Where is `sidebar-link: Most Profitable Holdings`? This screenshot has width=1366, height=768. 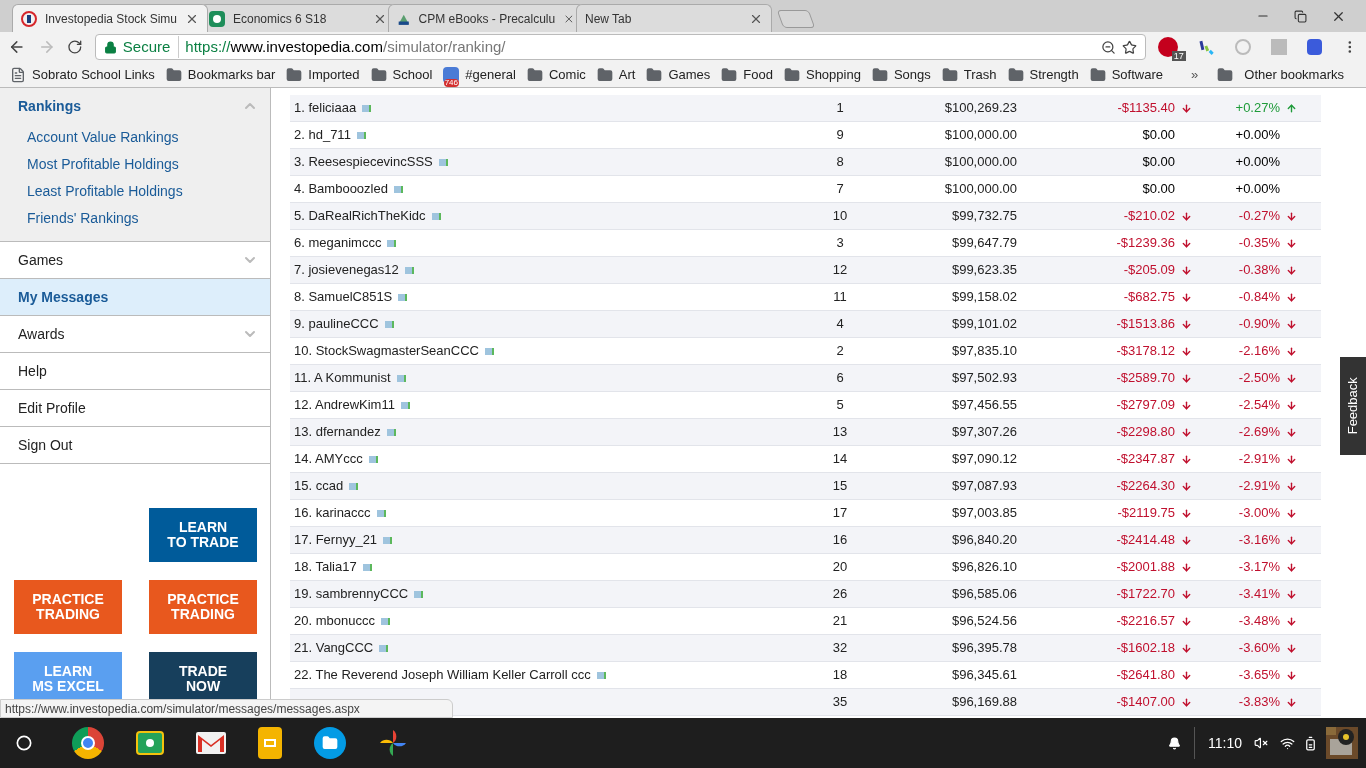
sidebar-link: Most Profitable Holdings is located at coordinates (103, 164).